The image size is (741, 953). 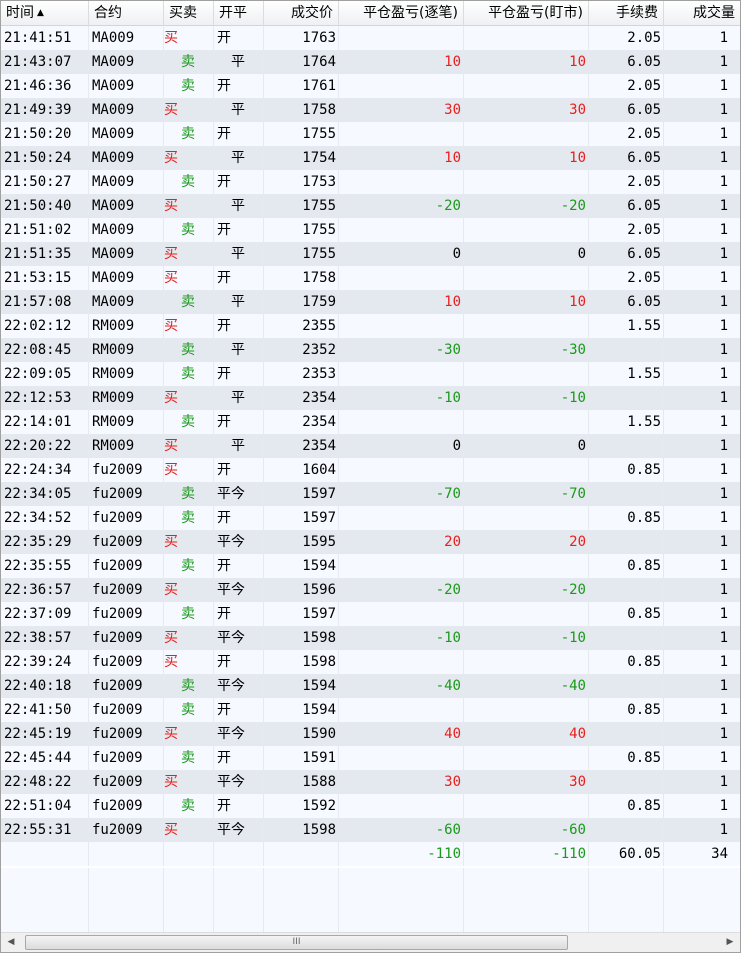 What do you see at coordinates (370, 758) in the screenshot?
I see `table-row: 22:45:44 fu2009 卖开 1591 0.85 1` at bounding box center [370, 758].